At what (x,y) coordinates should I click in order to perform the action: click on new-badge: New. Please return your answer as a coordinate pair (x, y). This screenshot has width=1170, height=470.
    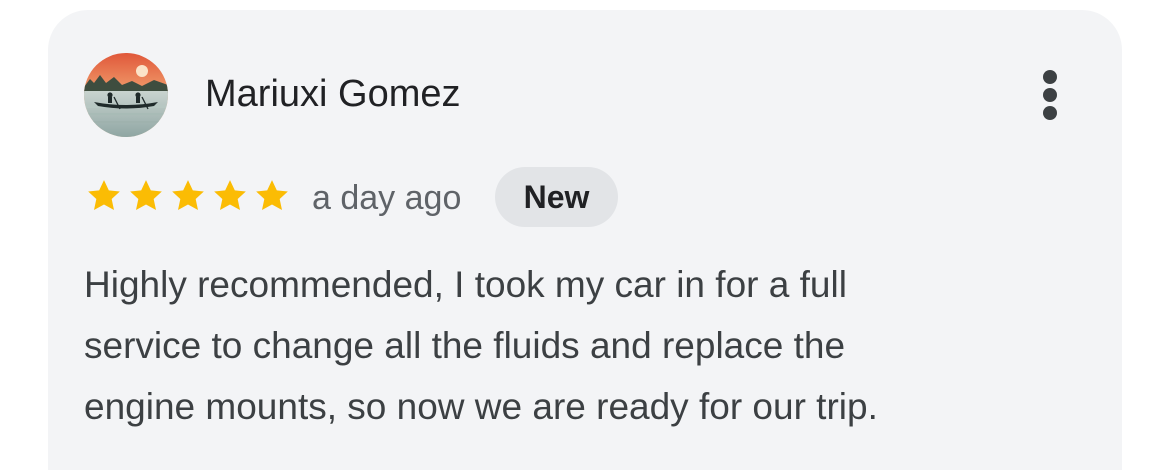
    Looking at the image, I should click on (556, 197).